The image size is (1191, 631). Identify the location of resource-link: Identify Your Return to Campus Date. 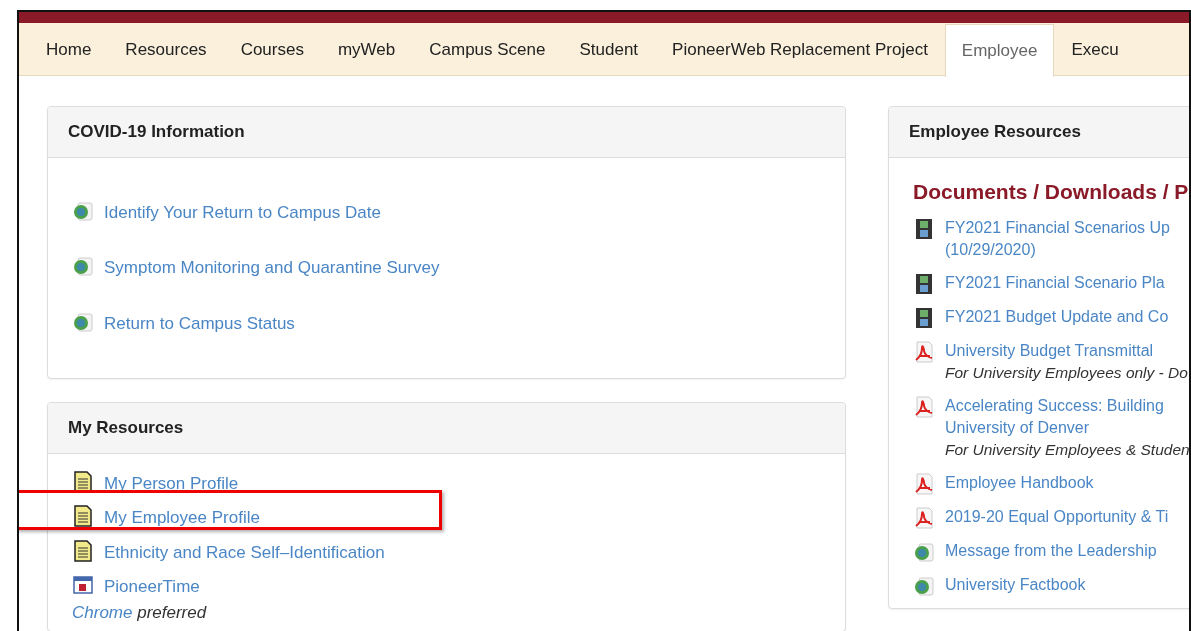
(242, 212).